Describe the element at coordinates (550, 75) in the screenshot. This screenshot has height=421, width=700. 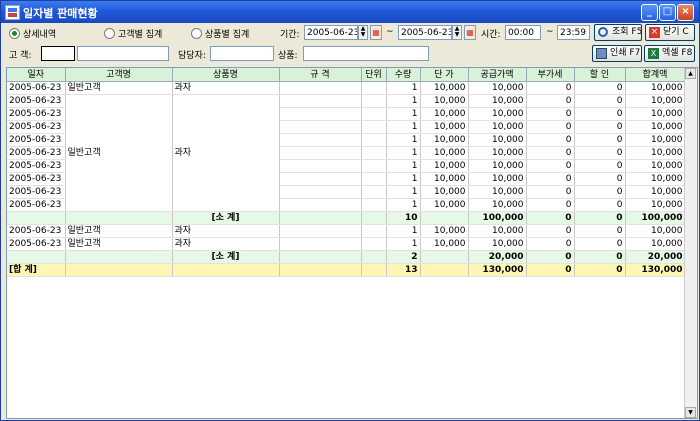
I see `col-vat-header: 부가세` at that location.